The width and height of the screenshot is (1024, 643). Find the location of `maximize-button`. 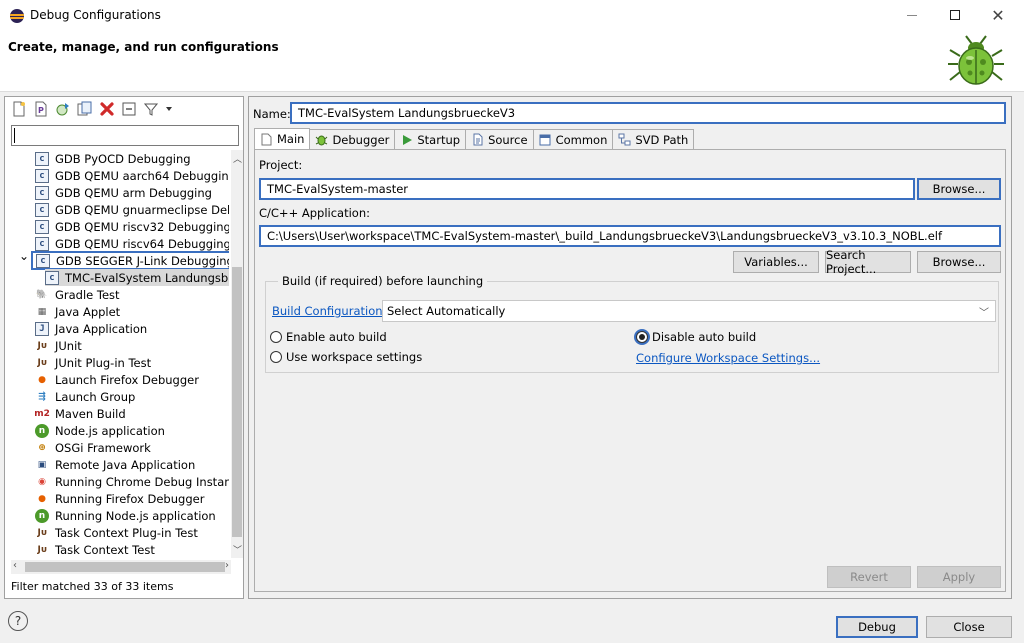

maximize-button is located at coordinates (955, 15).